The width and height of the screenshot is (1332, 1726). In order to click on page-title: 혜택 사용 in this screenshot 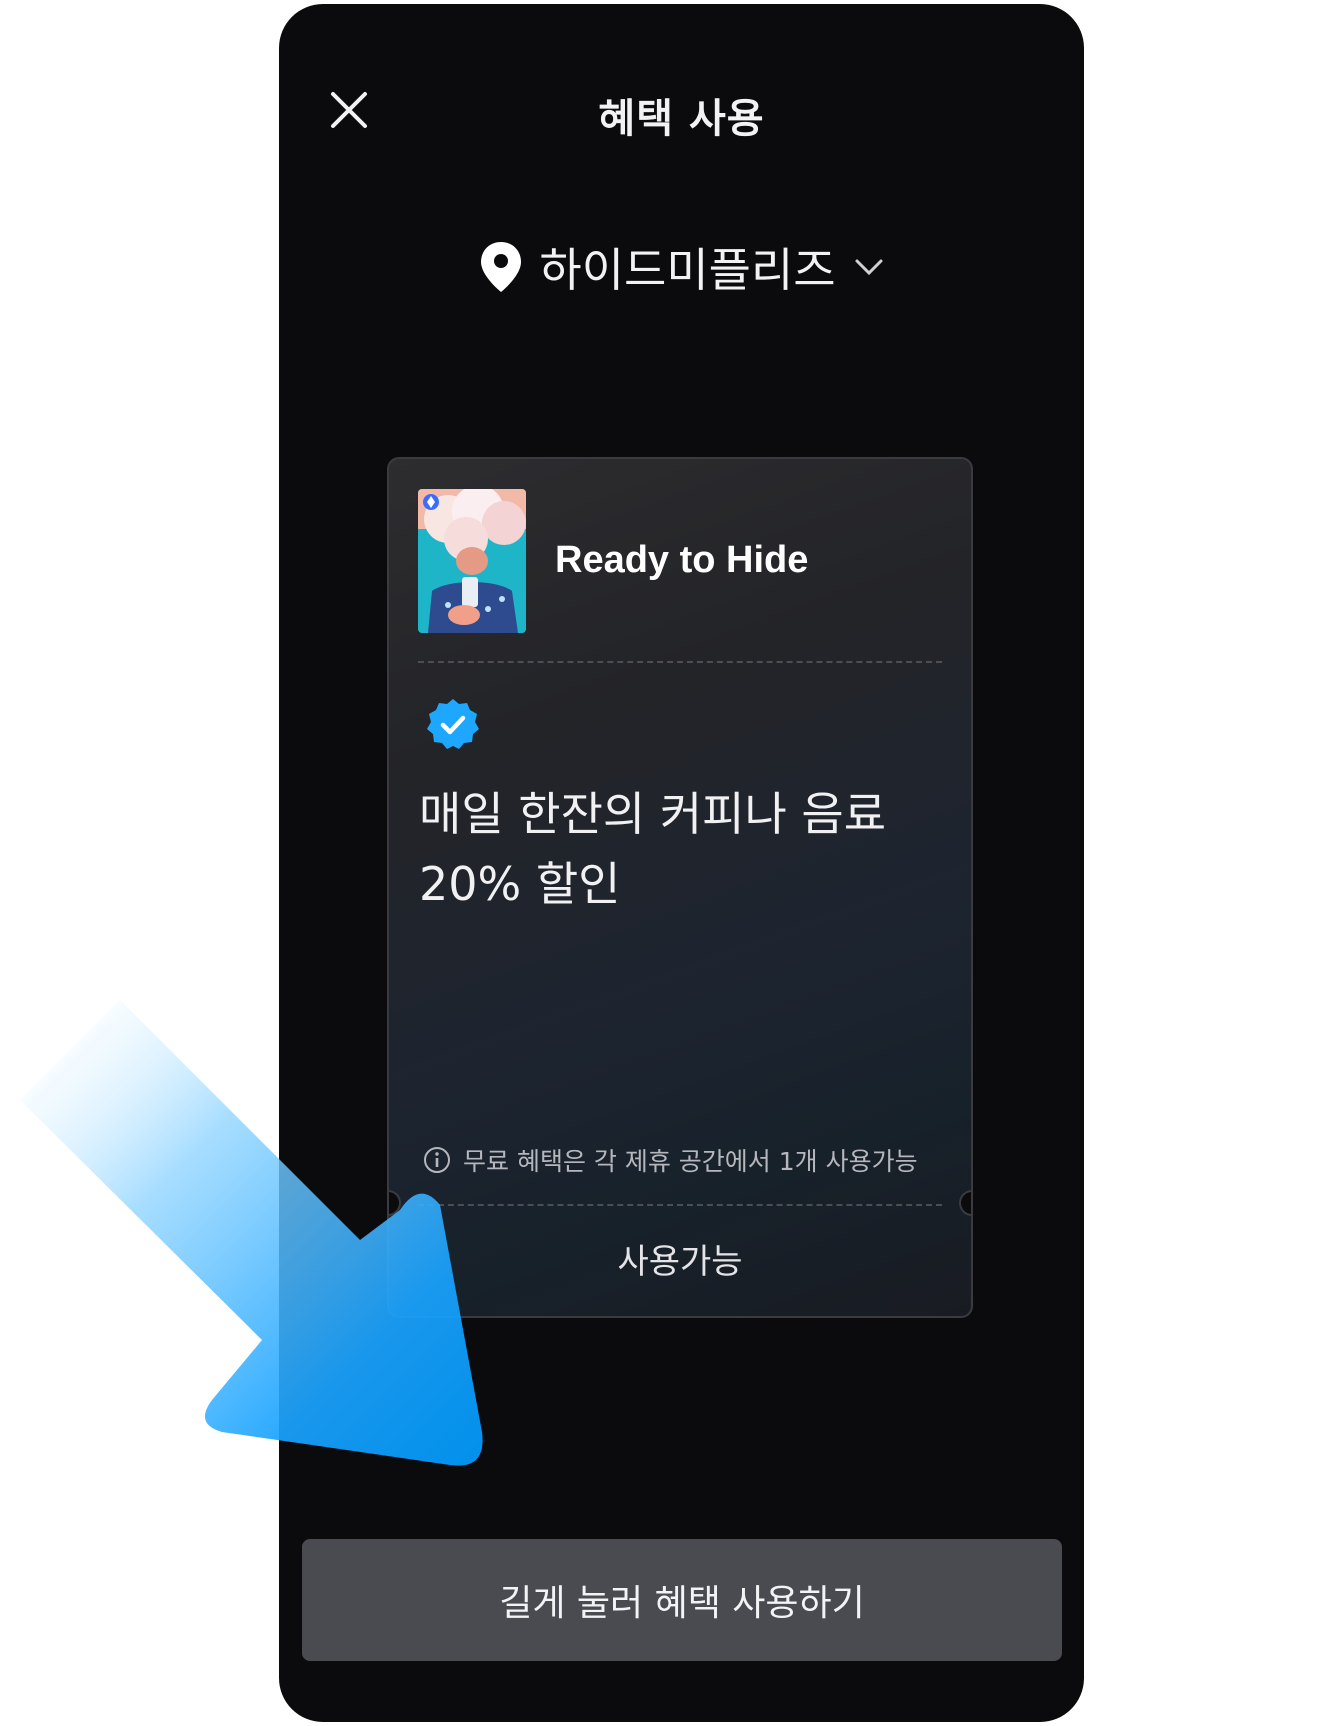, I will do `click(681, 119)`.